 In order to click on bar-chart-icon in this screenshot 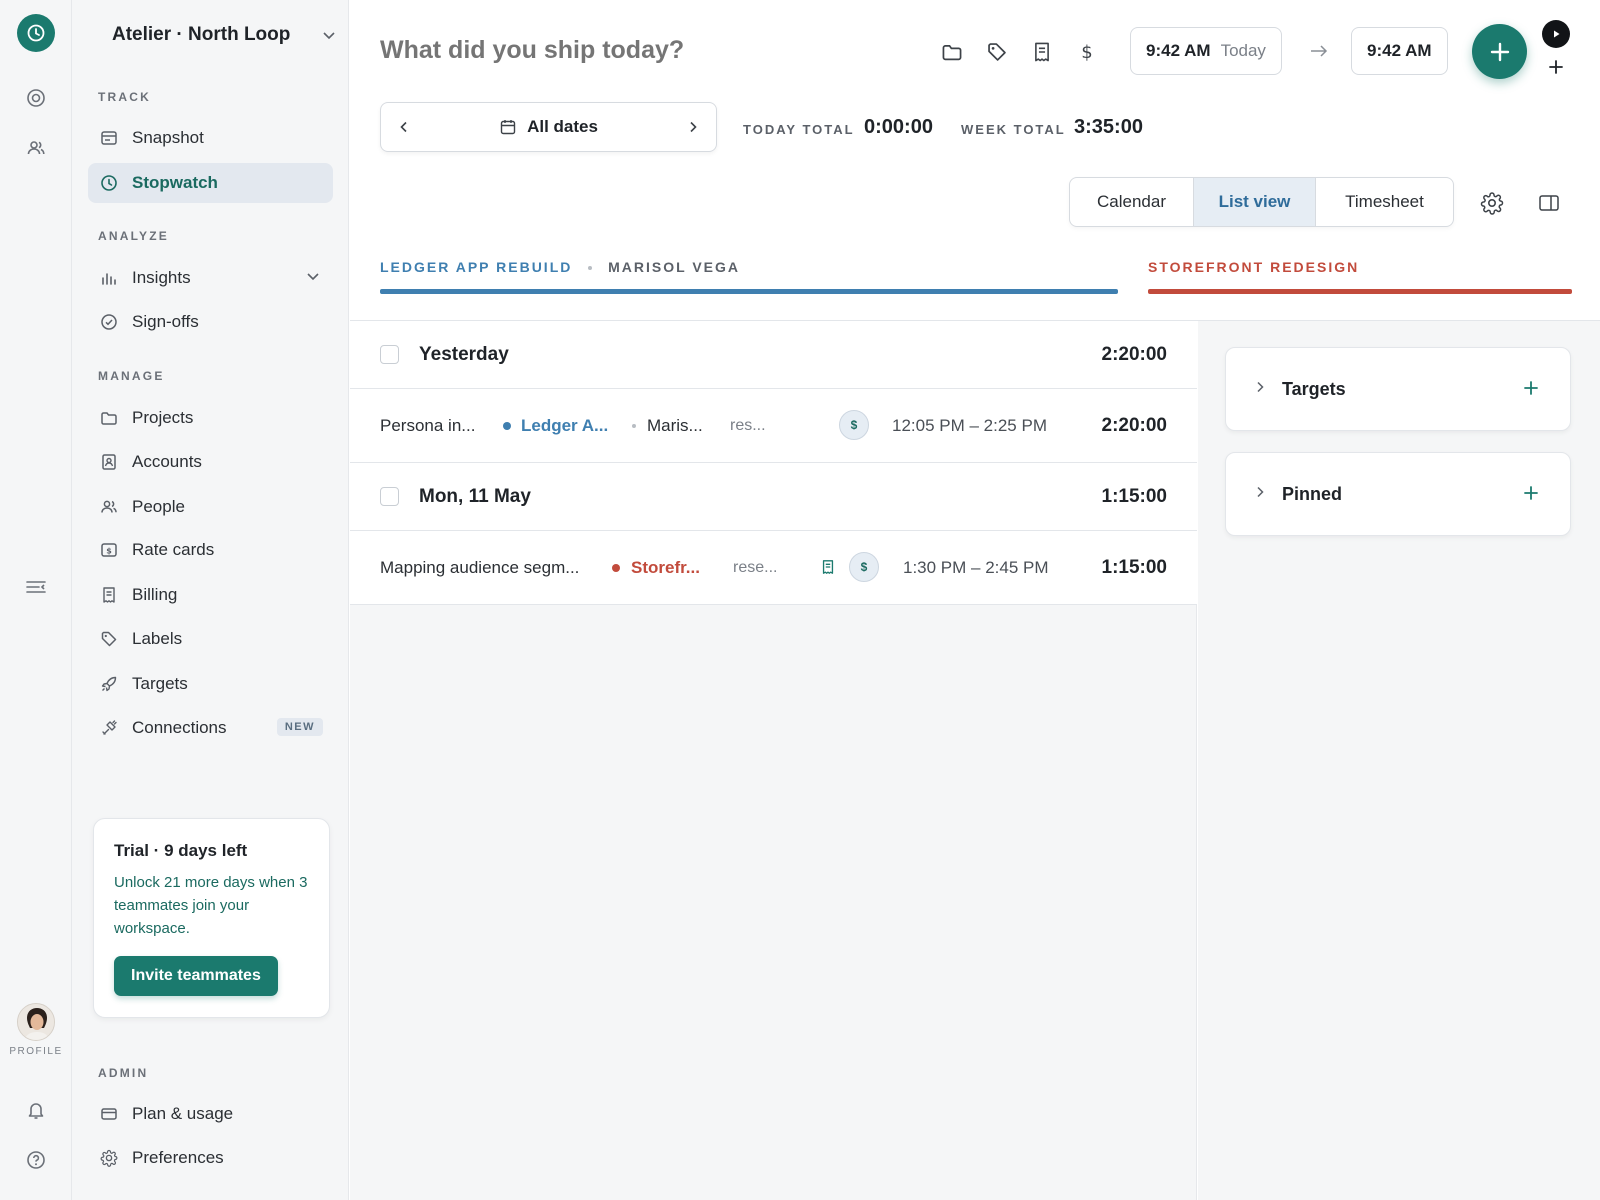, I will do `click(109, 278)`.